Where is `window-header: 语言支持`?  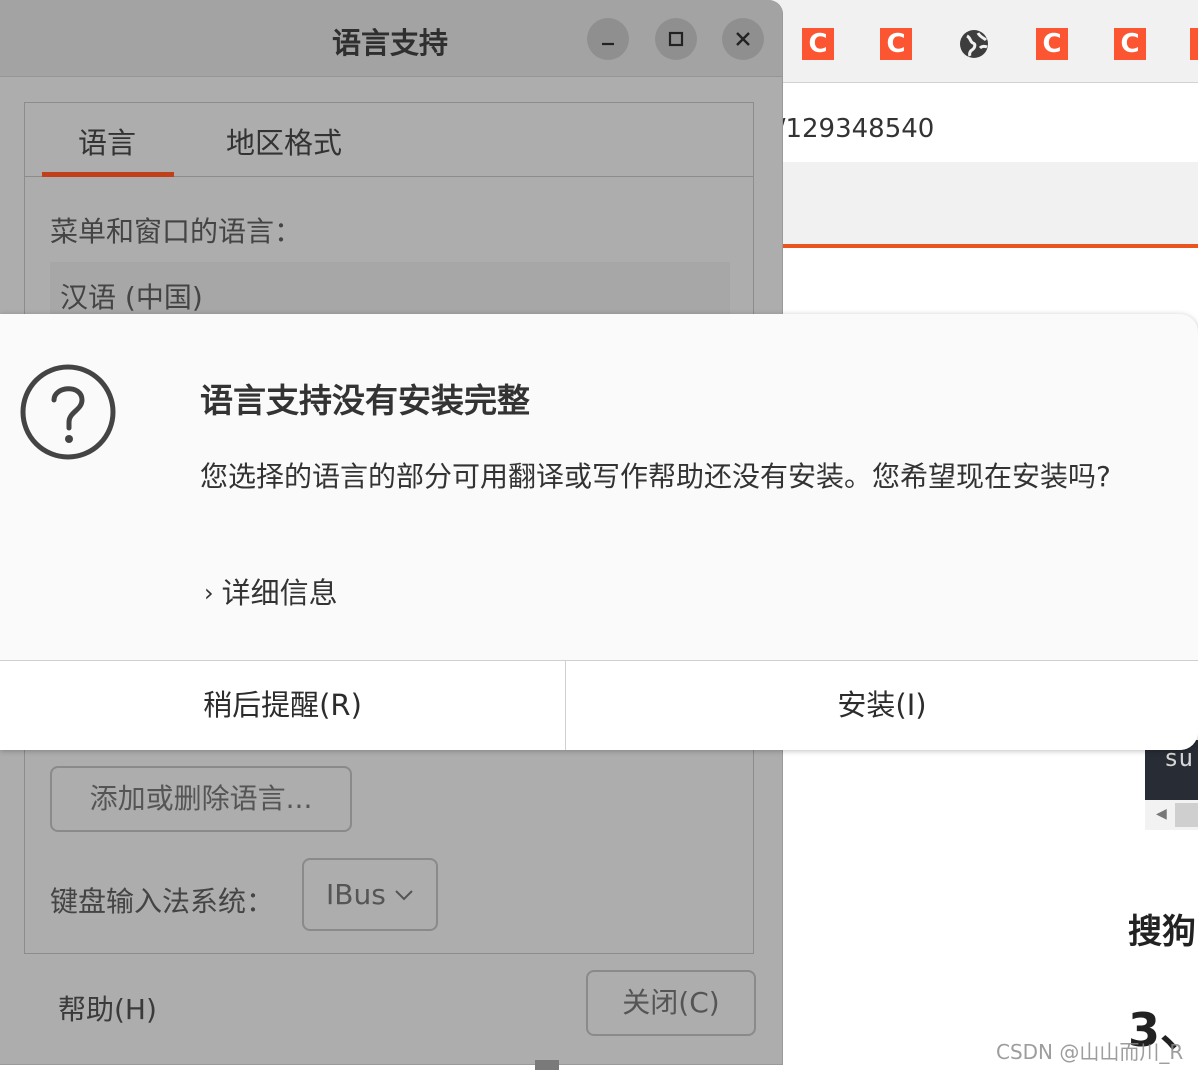
window-header: 语言支持 is located at coordinates (391, 38).